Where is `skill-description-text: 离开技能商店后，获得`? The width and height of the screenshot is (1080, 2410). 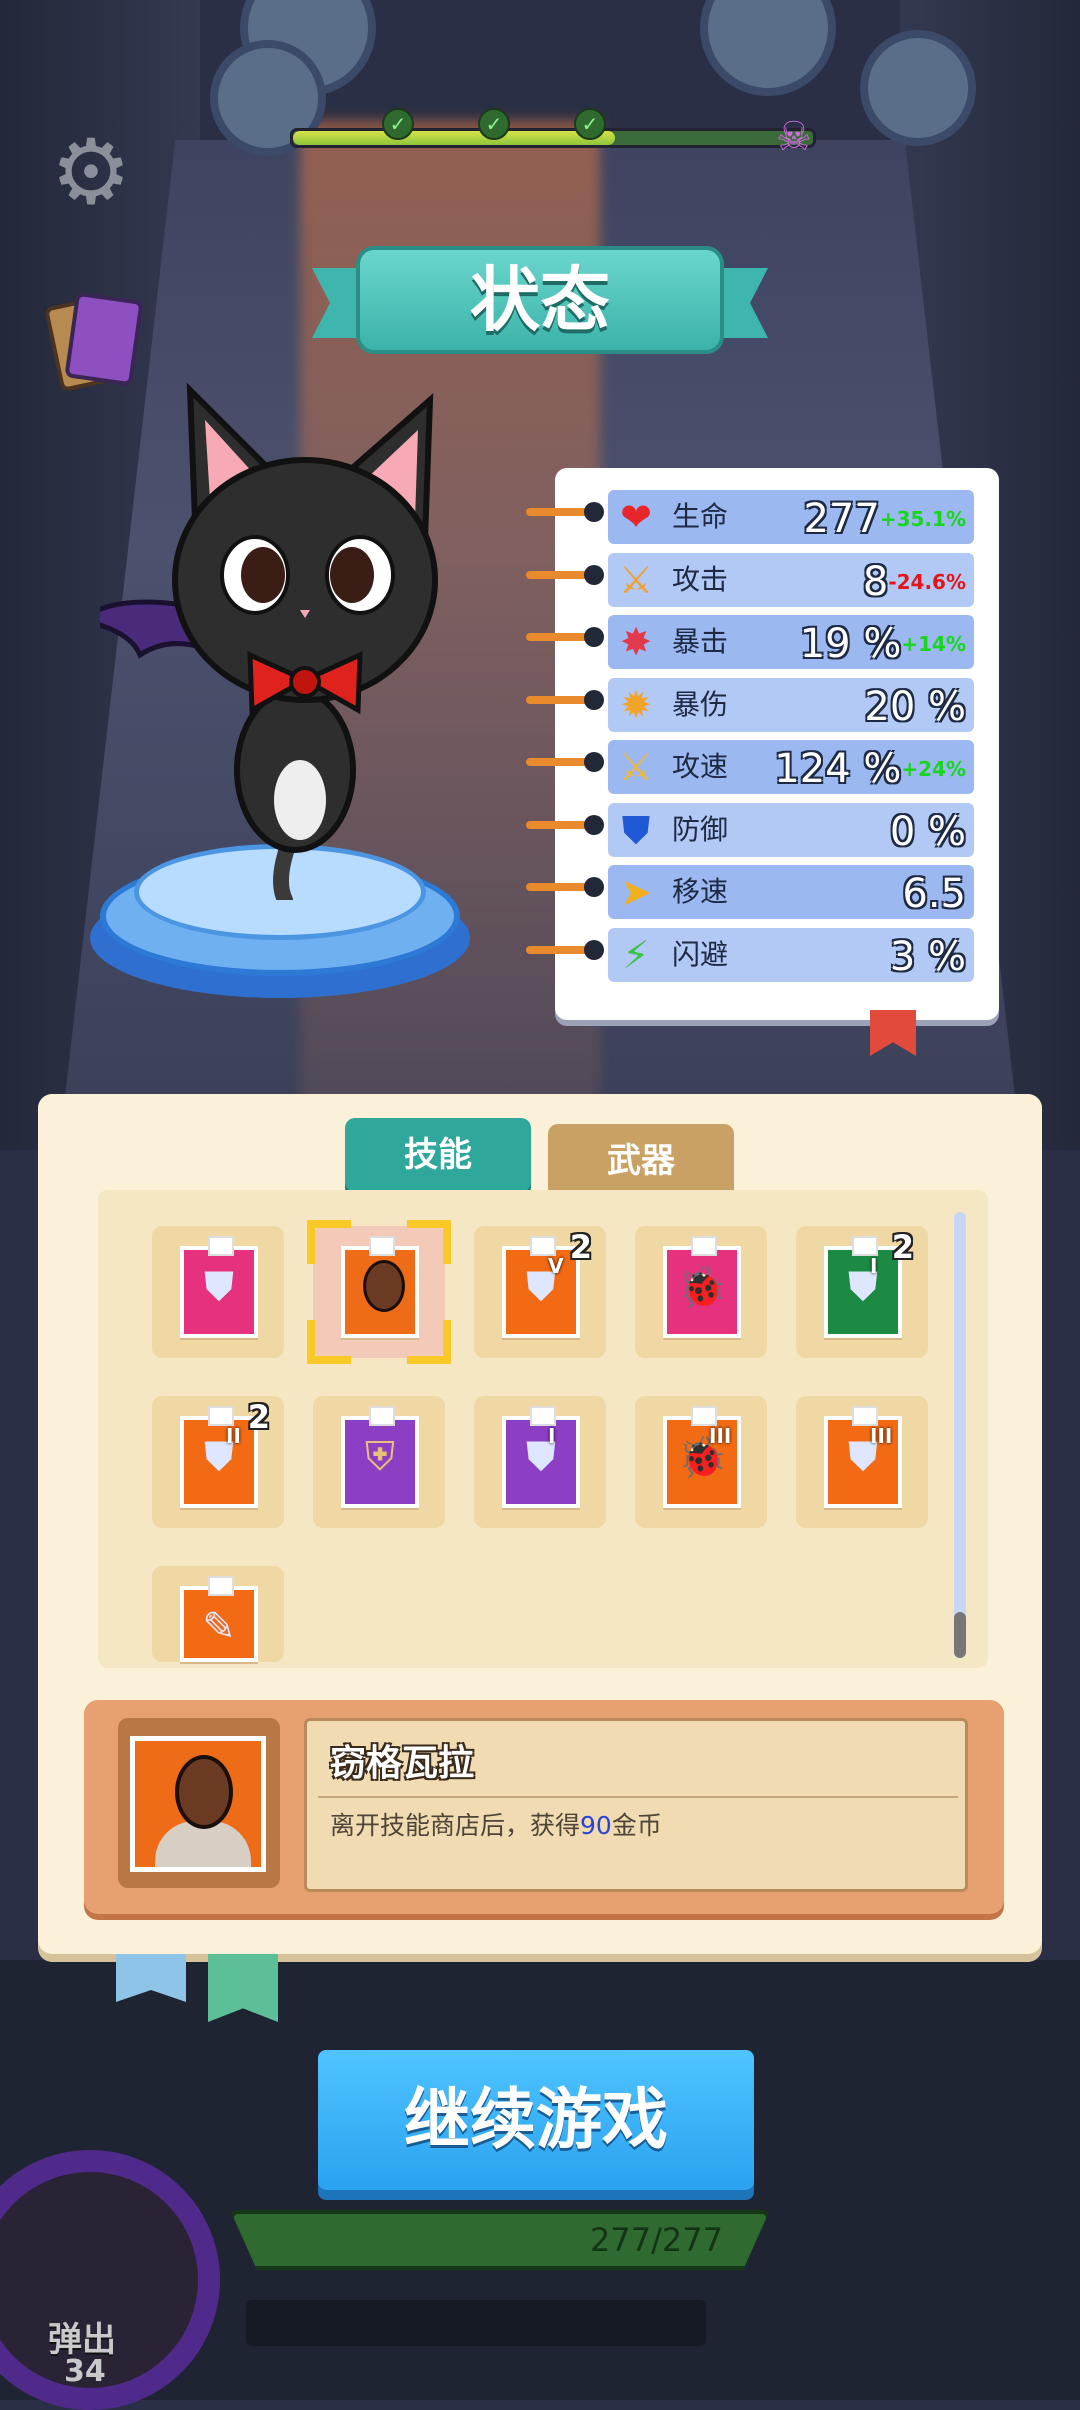
skill-description-text: 离开技能商店后，获得 is located at coordinates (455, 1825).